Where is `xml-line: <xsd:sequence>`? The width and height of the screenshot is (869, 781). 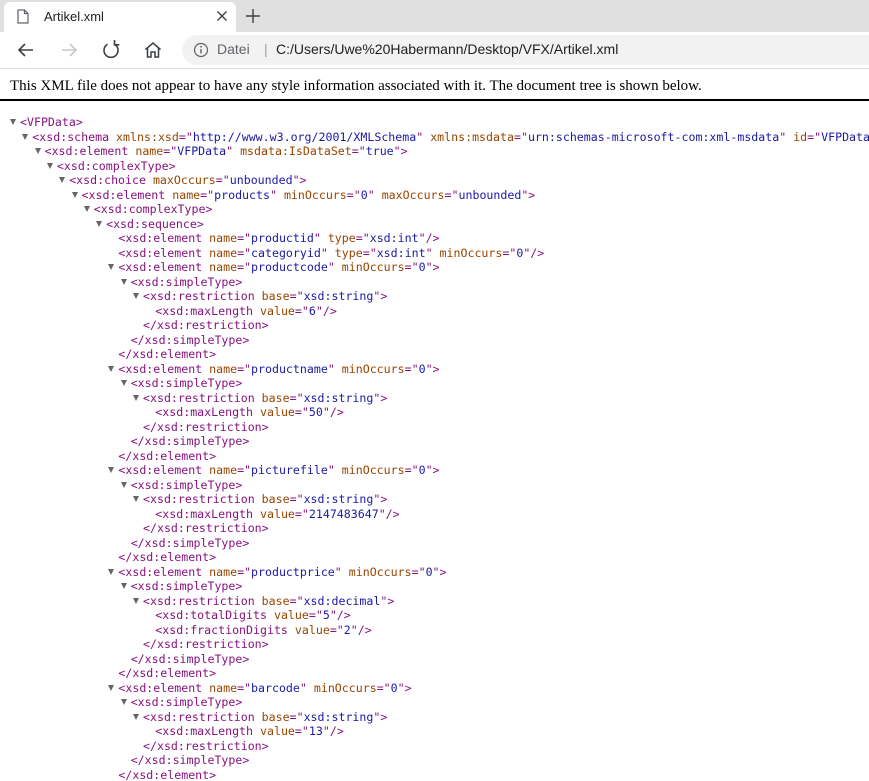 xml-line: <xsd:sequence> is located at coordinates (155, 224).